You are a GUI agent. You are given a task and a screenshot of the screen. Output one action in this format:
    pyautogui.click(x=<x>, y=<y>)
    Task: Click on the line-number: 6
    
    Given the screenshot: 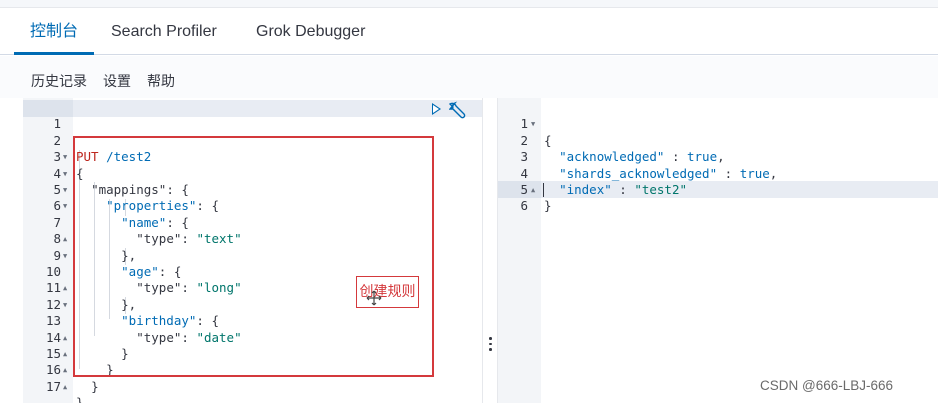 What is the action you would take?
    pyautogui.click(x=524, y=206)
    